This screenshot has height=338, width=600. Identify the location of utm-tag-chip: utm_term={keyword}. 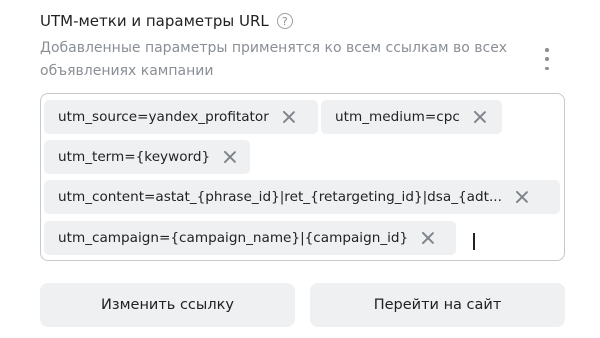
(147, 157).